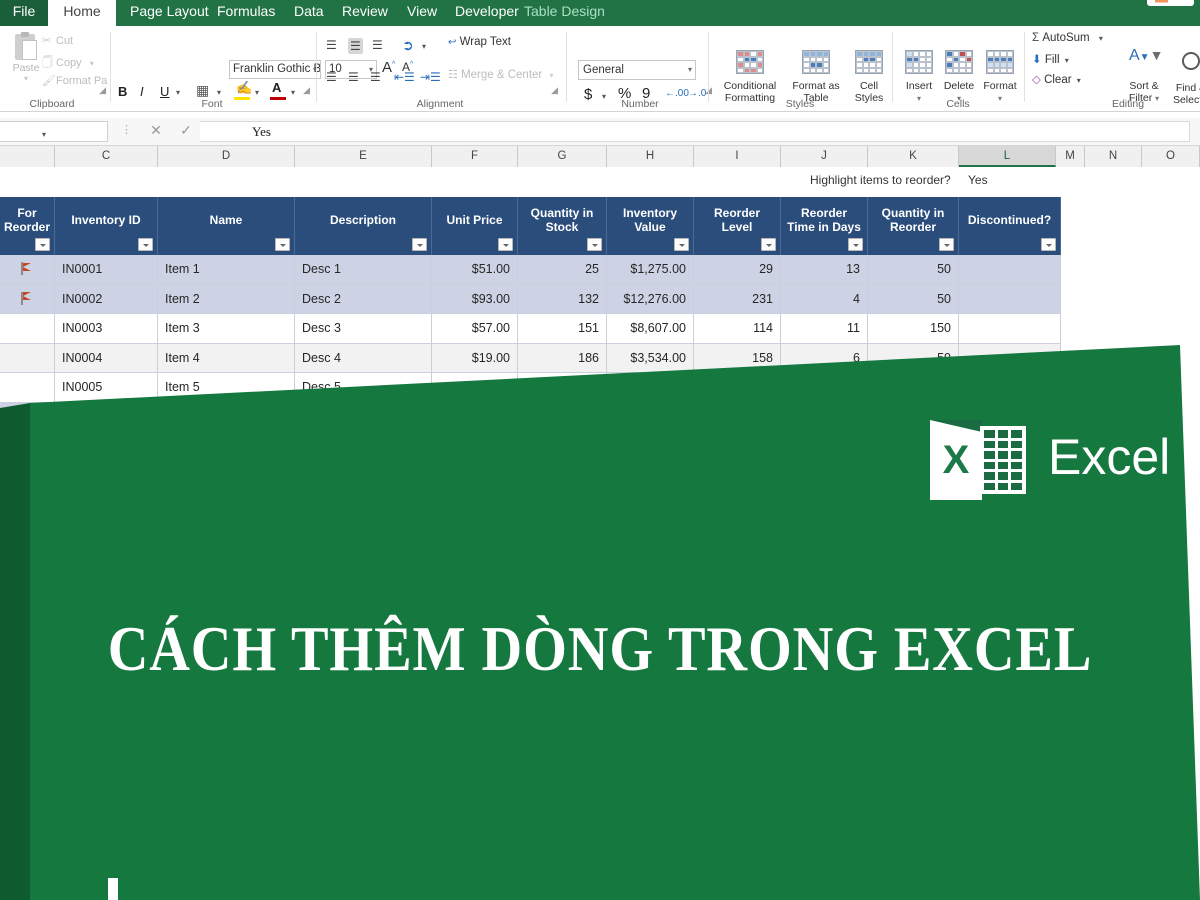 The height and width of the screenshot is (900, 1200). I want to click on tab-data: Data, so click(309, 13).